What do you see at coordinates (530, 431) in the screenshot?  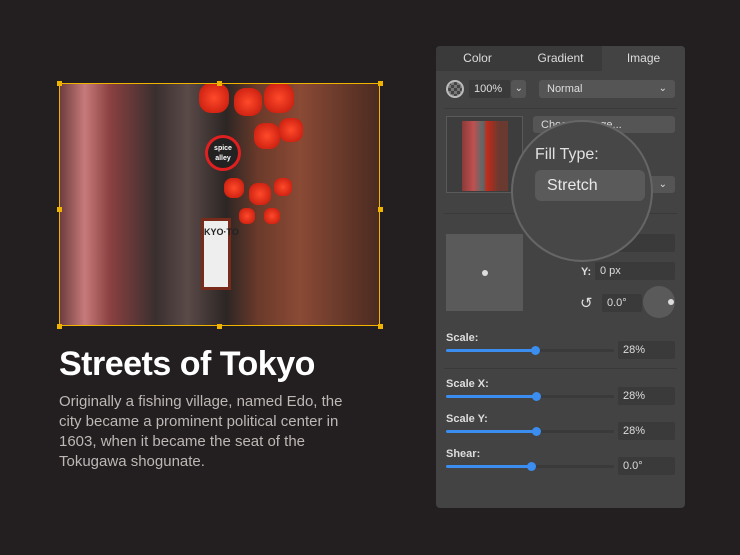 I see `scale-y-slider` at bounding box center [530, 431].